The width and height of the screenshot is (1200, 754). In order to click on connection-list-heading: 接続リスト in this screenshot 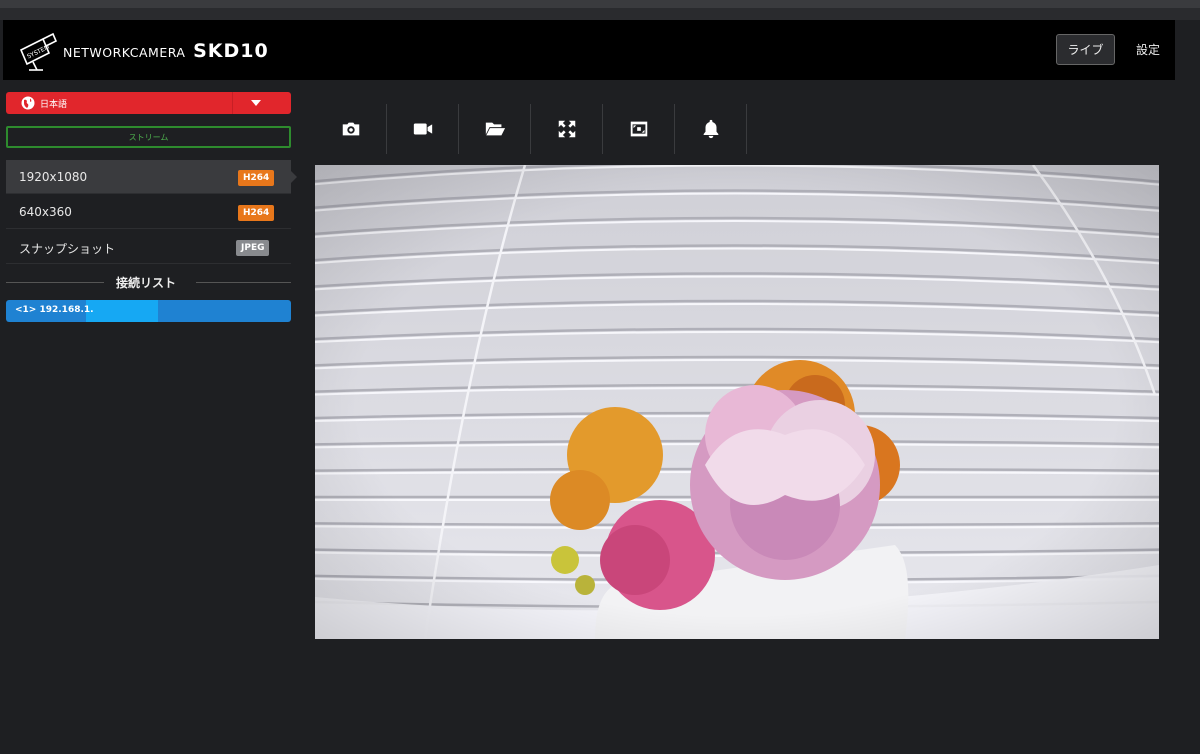, I will do `click(148, 282)`.